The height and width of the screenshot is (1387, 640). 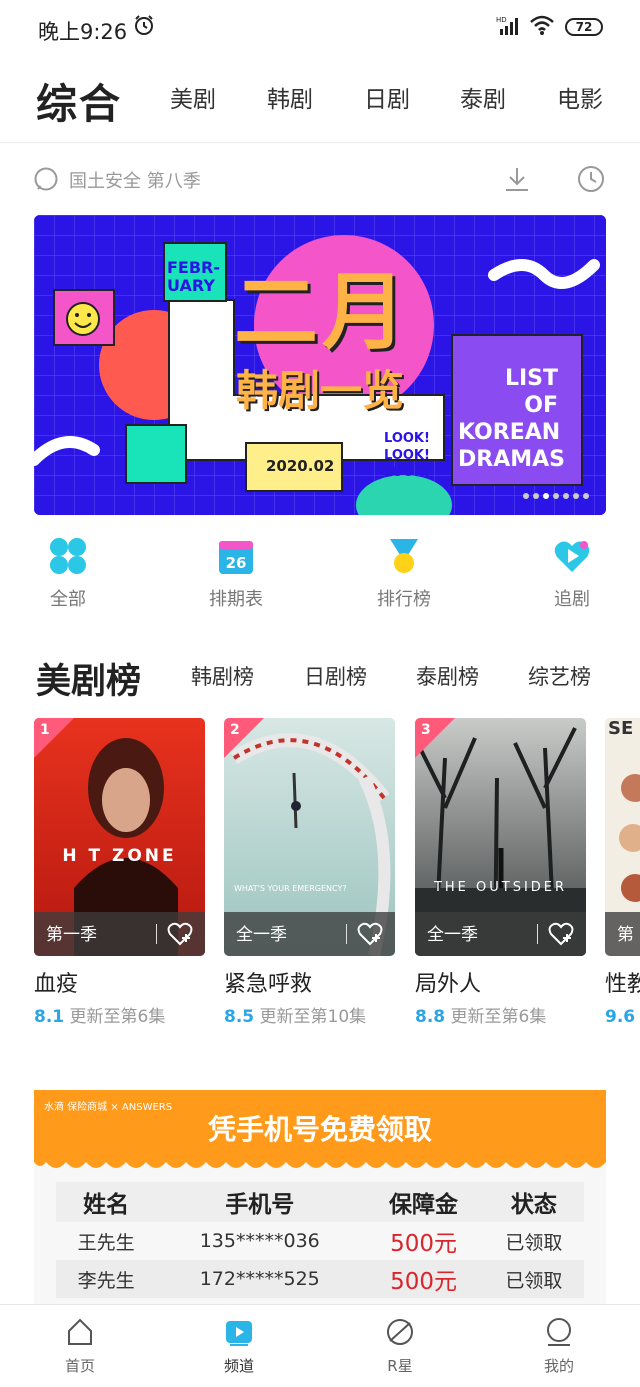 I want to click on banner-title: 二月, so click(x=322, y=312).